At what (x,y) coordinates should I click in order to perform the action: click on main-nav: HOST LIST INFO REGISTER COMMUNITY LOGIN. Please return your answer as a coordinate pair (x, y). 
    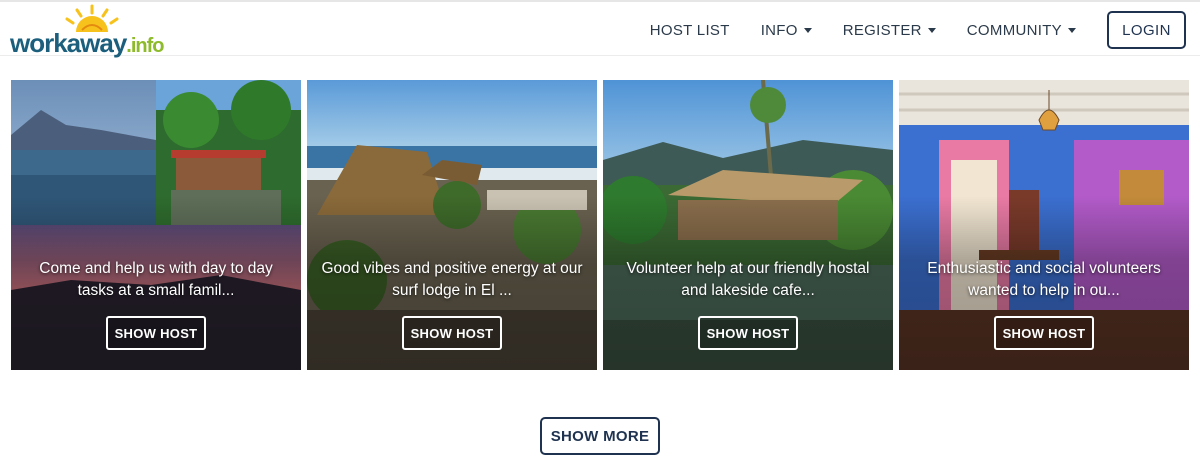
    Looking at the image, I should click on (925, 30).